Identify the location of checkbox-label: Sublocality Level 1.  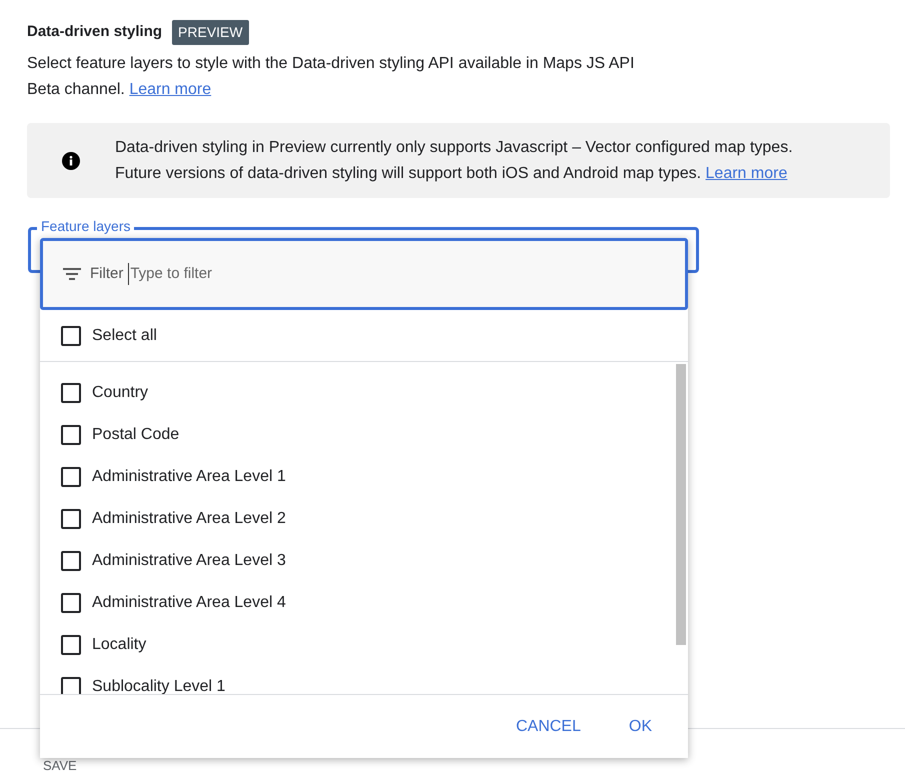
(159, 685).